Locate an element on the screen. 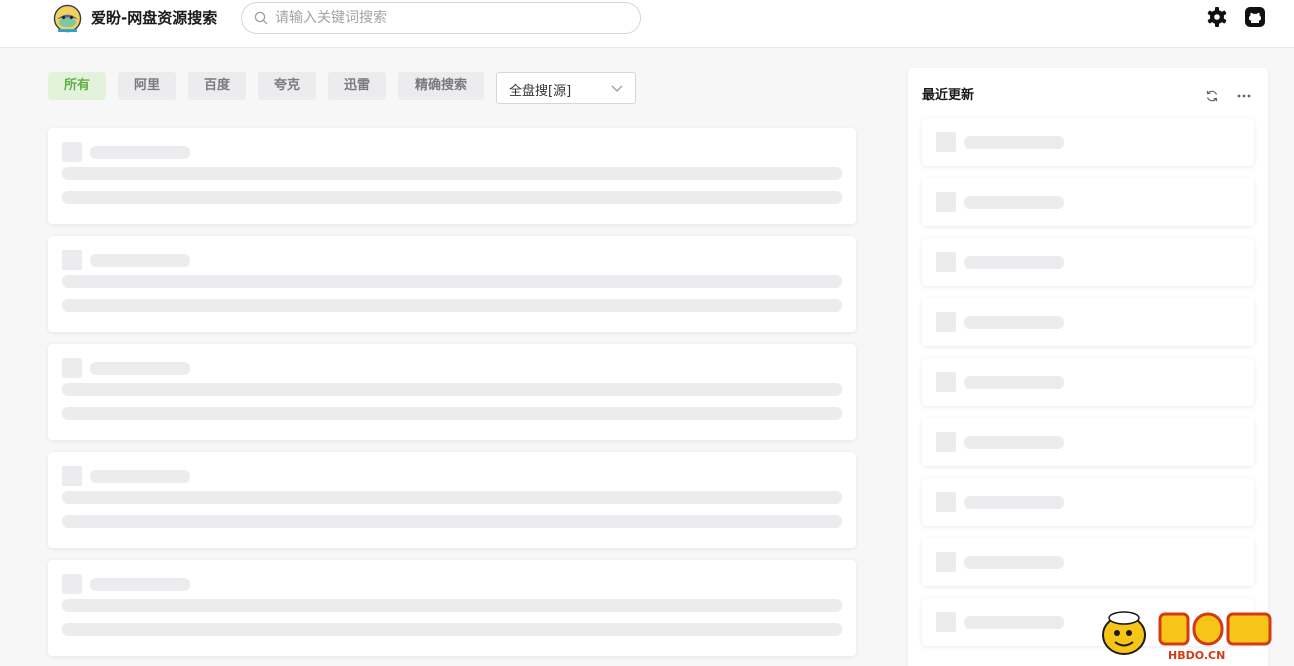  tab-exact-search: 精确搜索 is located at coordinates (441, 86).